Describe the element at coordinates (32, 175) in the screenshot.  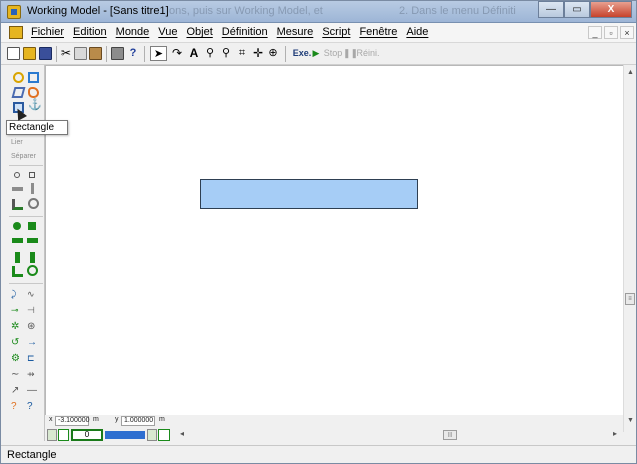
I see `square-point-tool-icon` at that location.